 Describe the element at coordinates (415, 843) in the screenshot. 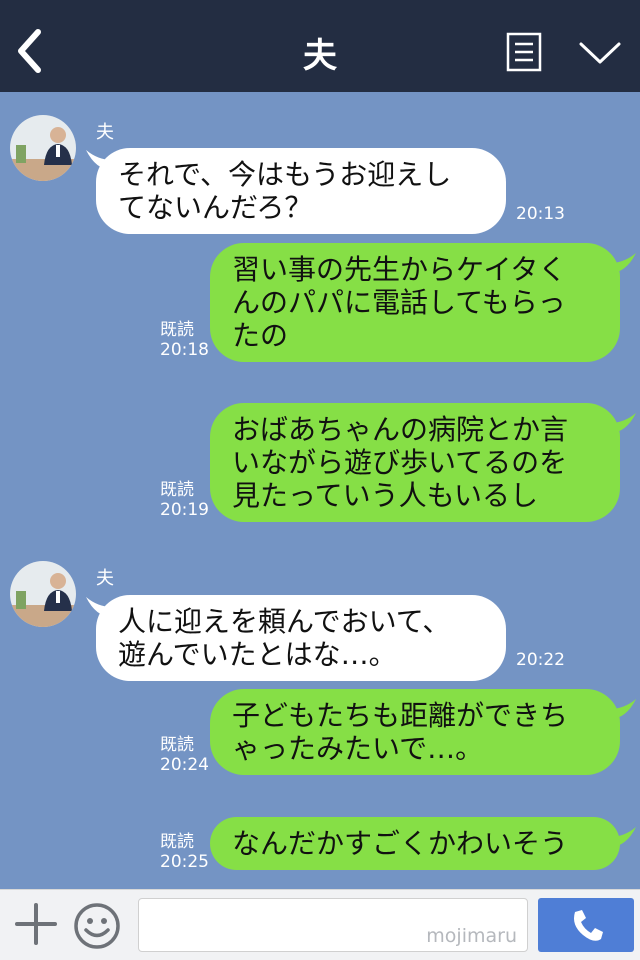

I see `message-bubble: なんだかすごくかわいそう` at that location.